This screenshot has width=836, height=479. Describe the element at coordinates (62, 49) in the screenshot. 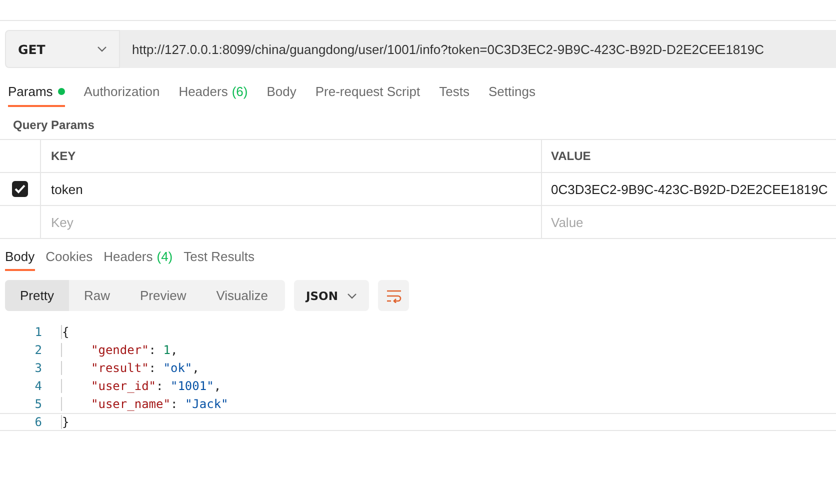

I see `method-dropdown: GET` at that location.